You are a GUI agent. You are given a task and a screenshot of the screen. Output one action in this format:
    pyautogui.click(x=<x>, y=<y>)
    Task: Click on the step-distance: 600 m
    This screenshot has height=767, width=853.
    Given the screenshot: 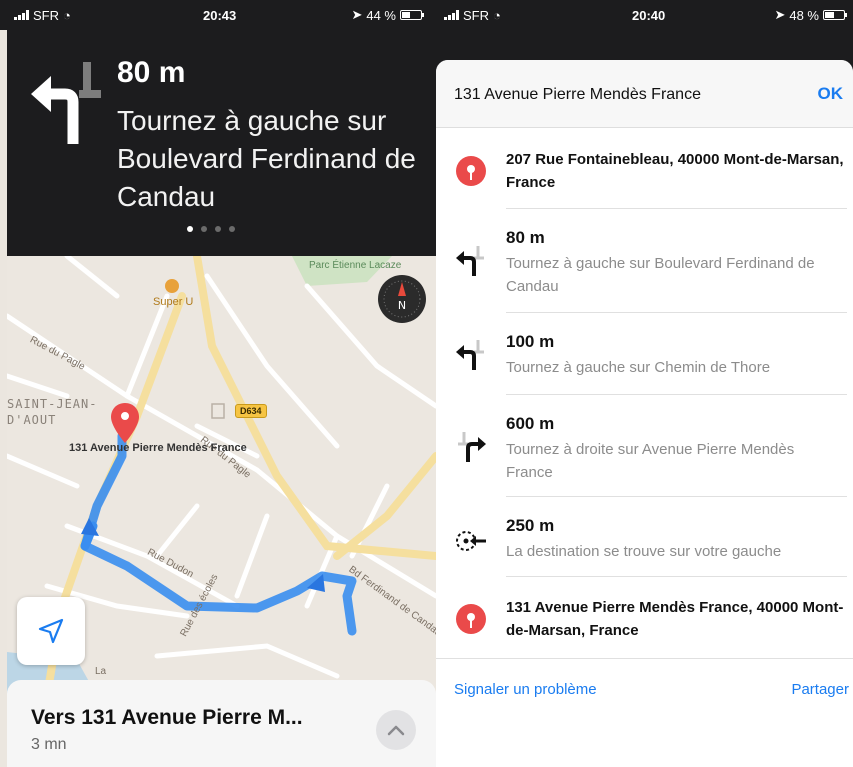 What is the action you would take?
    pyautogui.click(x=530, y=423)
    